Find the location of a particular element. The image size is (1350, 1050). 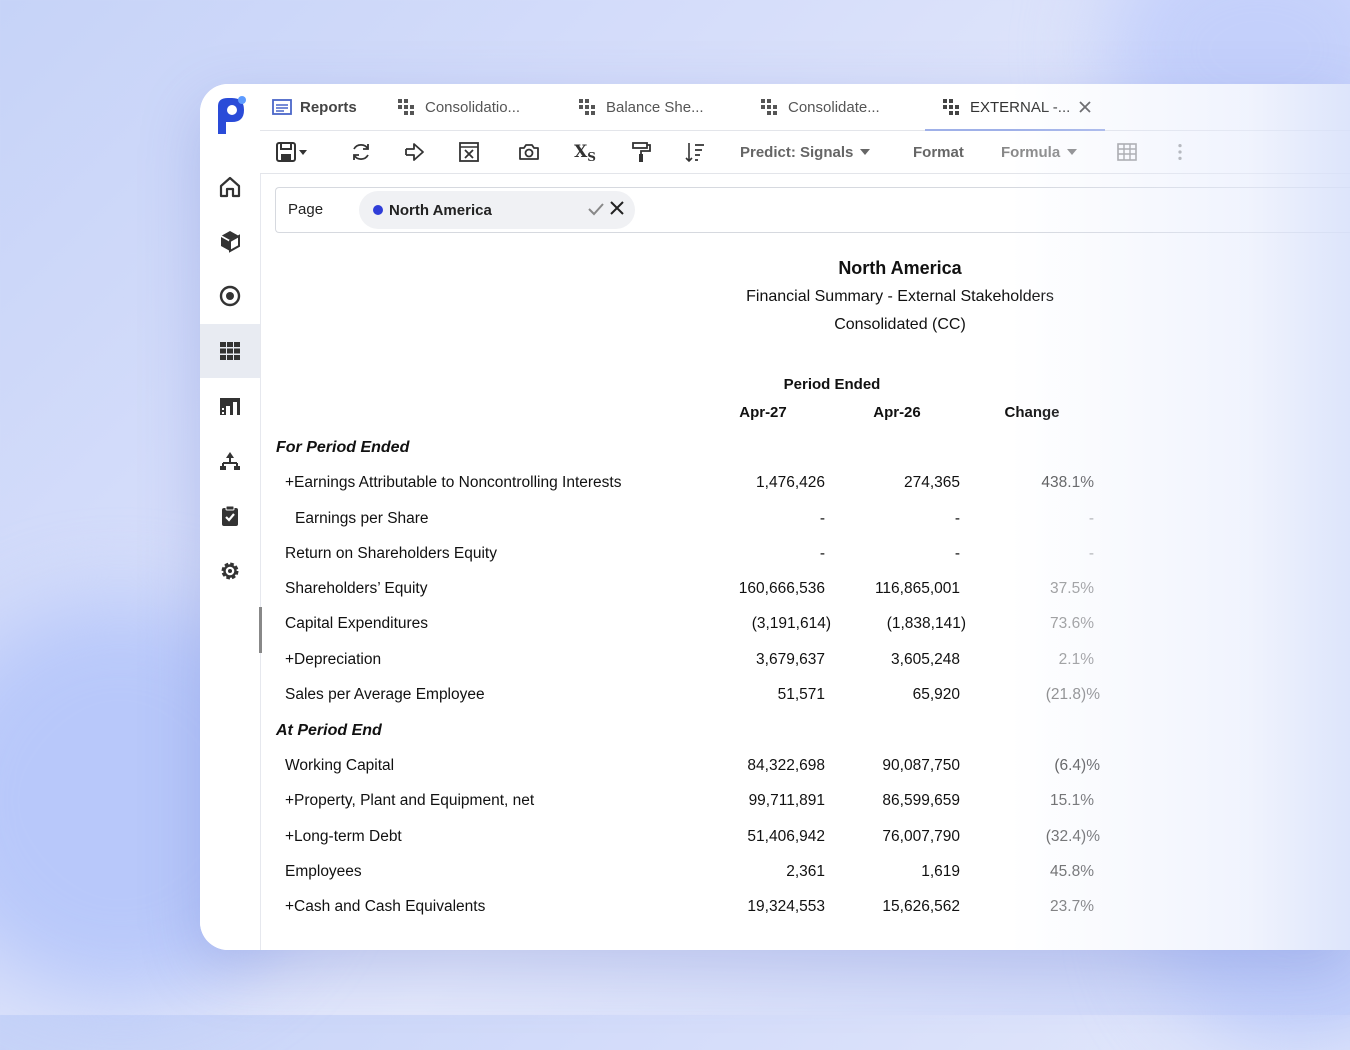

row-value-apr27: - is located at coordinates (822, 553).